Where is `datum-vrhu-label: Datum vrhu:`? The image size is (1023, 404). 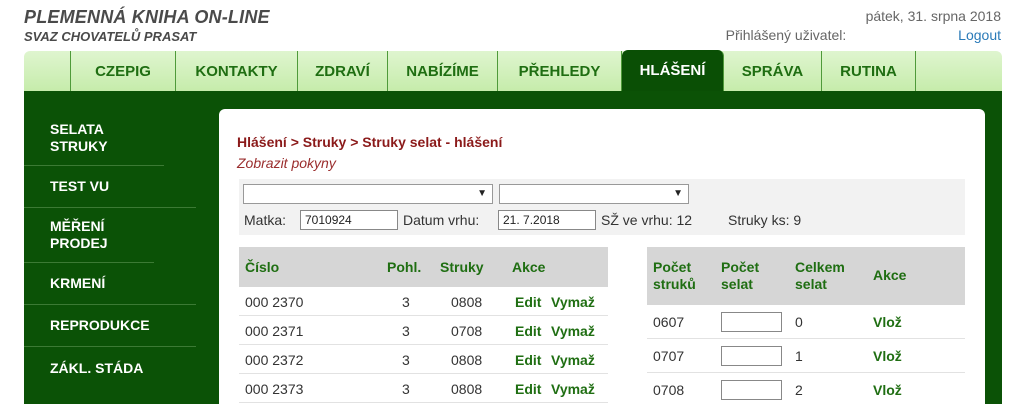
datum-vrhu-label: Datum vrhu: is located at coordinates (441, 220).